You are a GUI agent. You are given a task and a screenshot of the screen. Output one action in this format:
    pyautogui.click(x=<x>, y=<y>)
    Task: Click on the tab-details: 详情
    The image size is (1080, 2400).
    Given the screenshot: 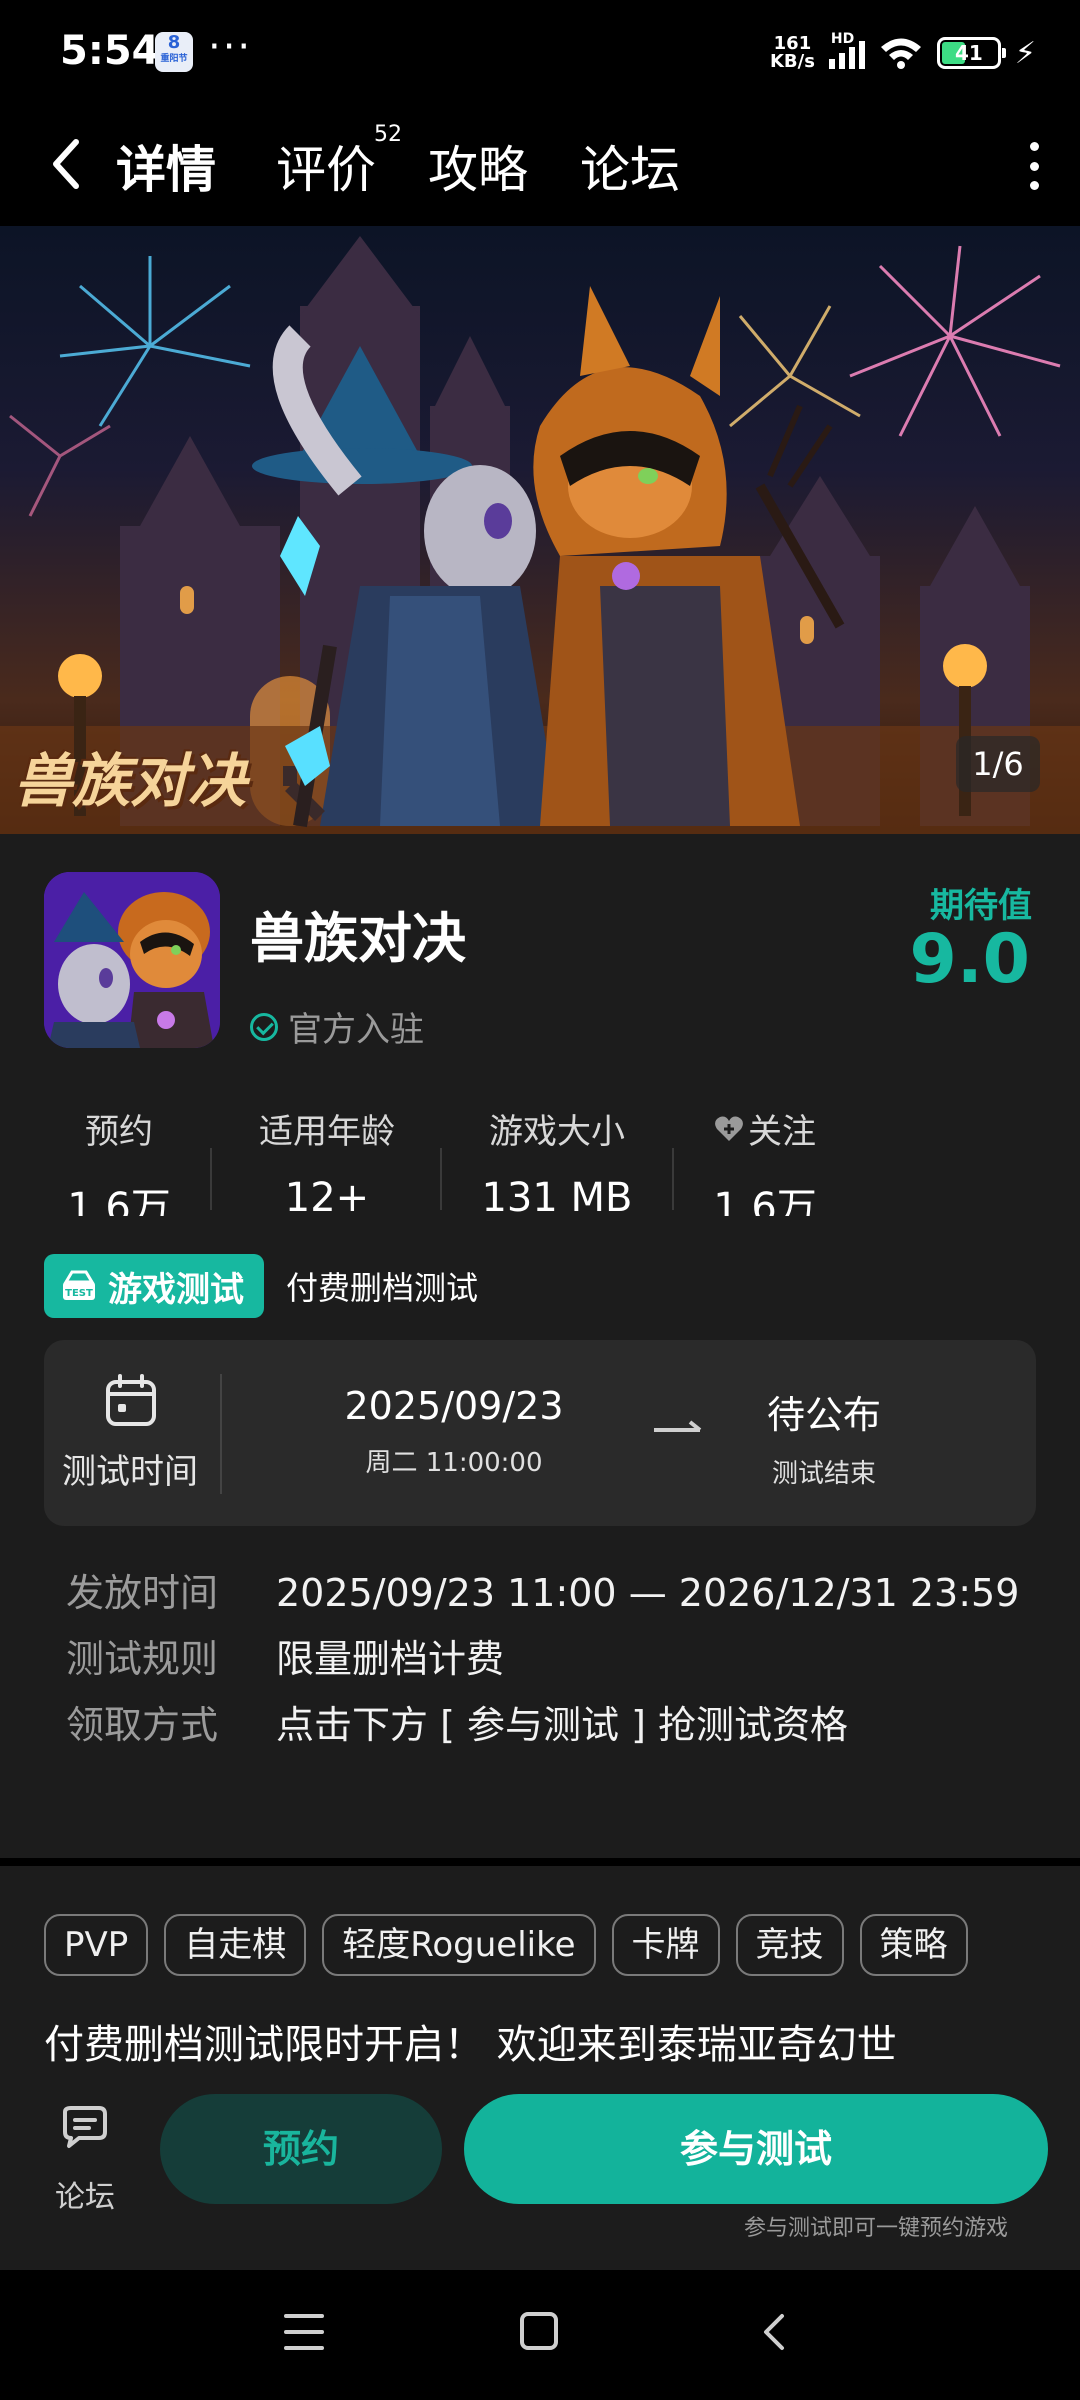 What is the action you would take?
    pyautogui.click(x=166, y=166)
    